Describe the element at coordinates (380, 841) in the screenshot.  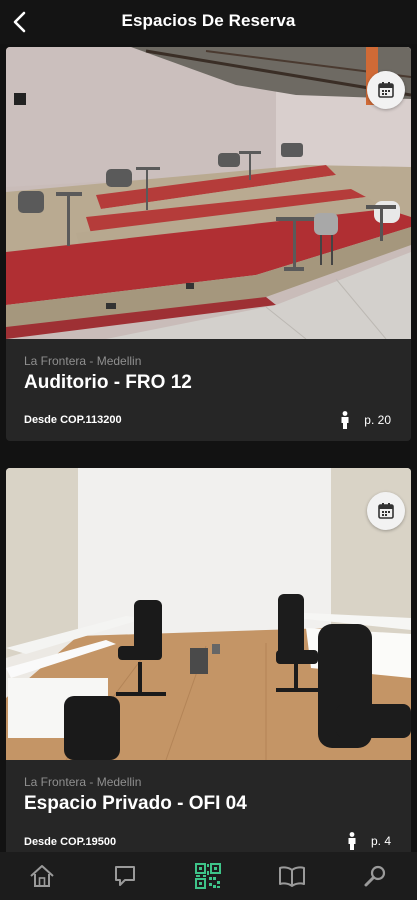
I see `space-capacity-label: p. 4` at that location.